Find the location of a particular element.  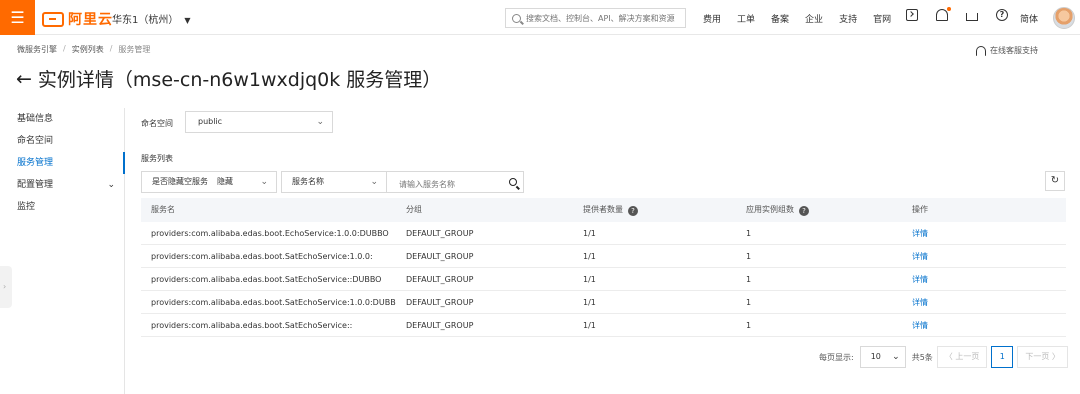

hide-empty-services-select: 是否隐藏空服务 隐藏 ⌄ is located at coordinates (209, 182).